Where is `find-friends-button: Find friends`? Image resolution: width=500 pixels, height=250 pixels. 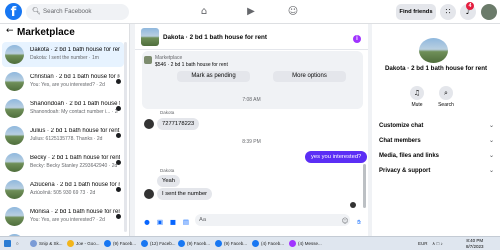 find-friends-button: Find friends is located at coordinates (416, 12).